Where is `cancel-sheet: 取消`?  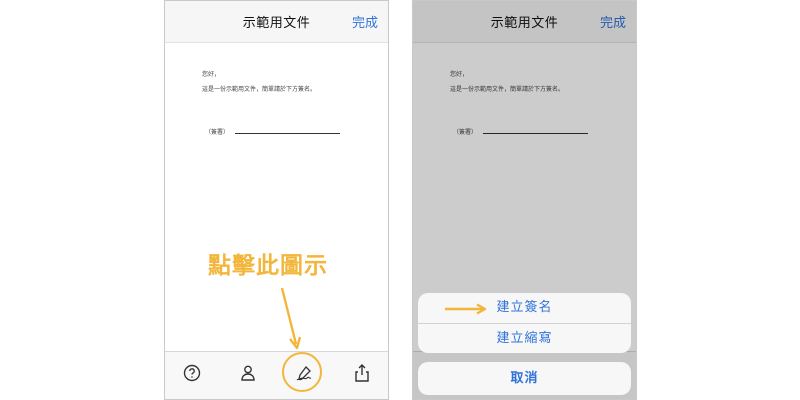 cancel-sheet: 取消 is located at coordinates (524, 378).